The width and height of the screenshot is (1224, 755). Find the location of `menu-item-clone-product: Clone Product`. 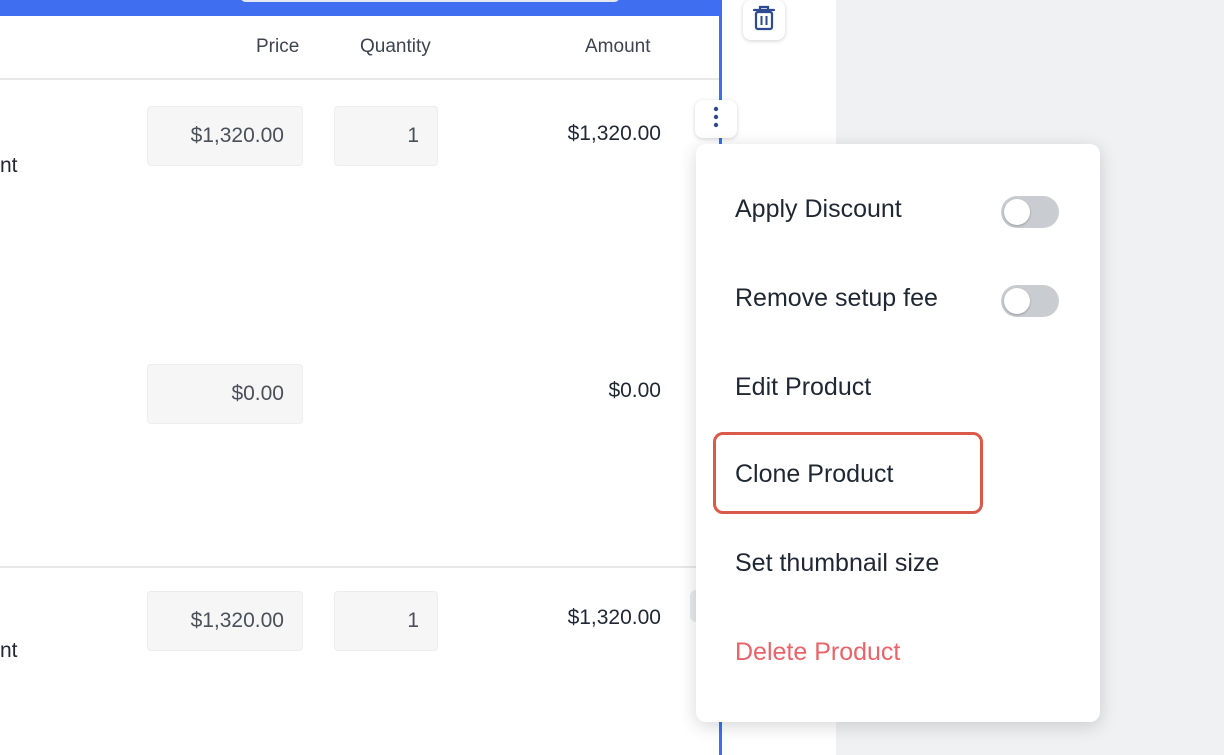

menu-item-clone-product: Clone Product is located at coordinates (814, 474).